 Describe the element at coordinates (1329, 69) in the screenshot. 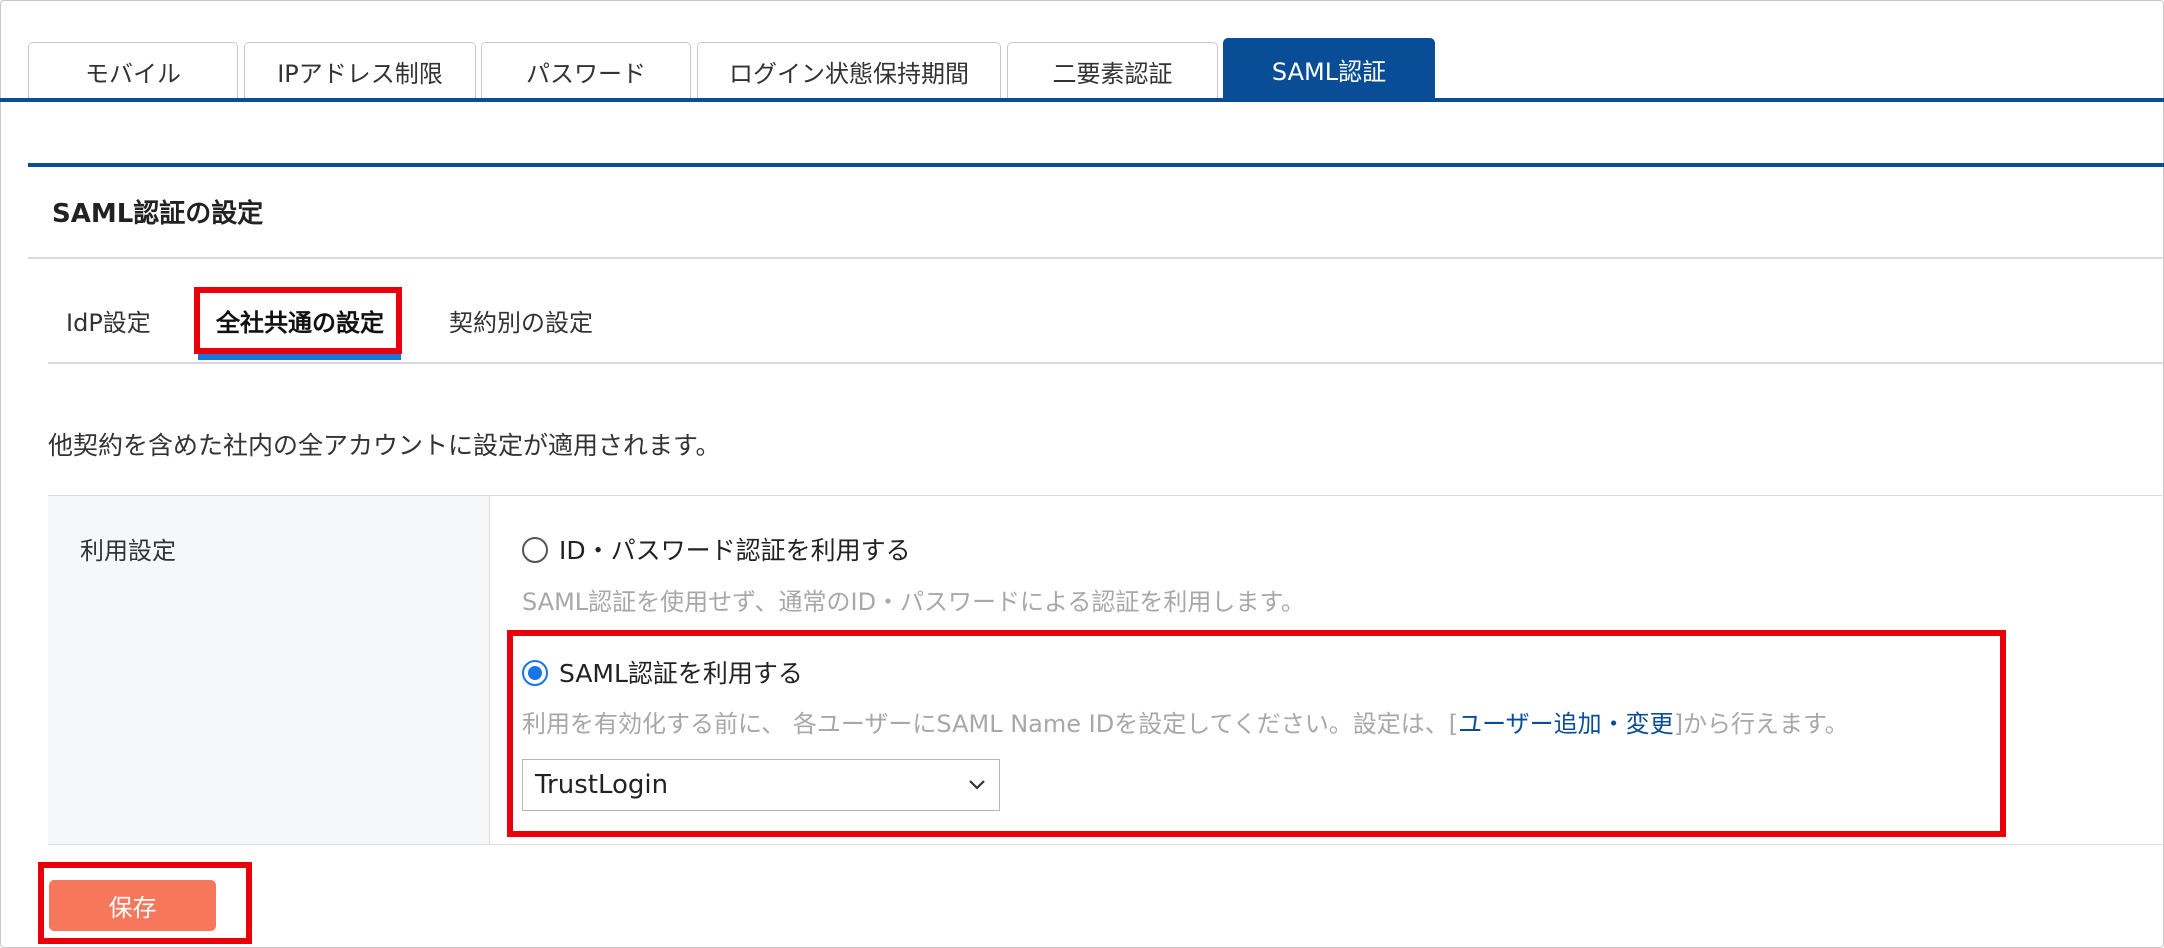

I see `tab-saml: SAML認証` at that location.